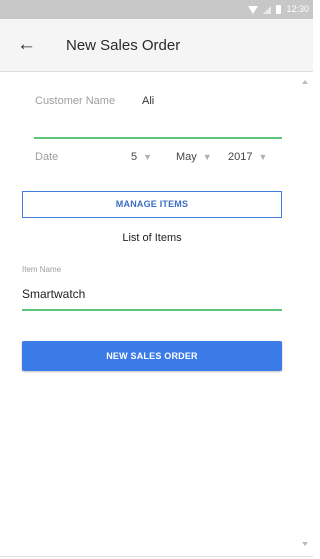 This screenshot has width=320, height=559. What do you see at coordinates (47, 157) in the screenshot?
I see `date-label: Date` at bounding box center [47, 157].